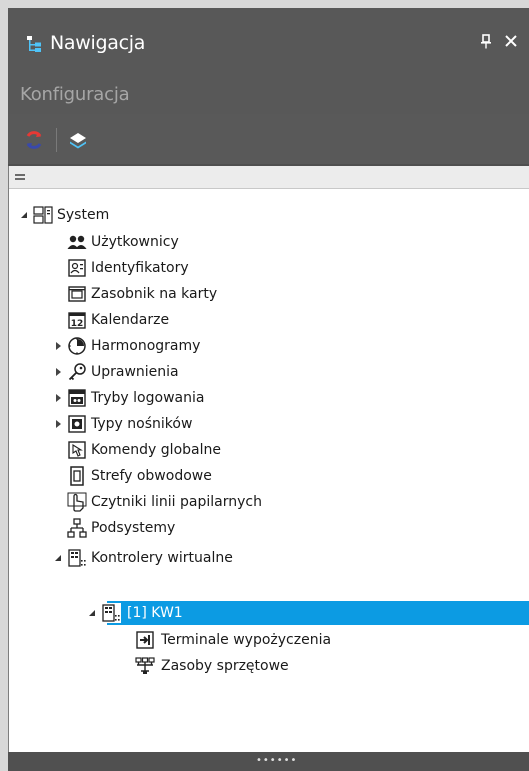 The height and width of the screenshot is (771, 529). Describe the element at coordinates (269, 215) in the screenshot. I see `tree-item-system: System` at that location.